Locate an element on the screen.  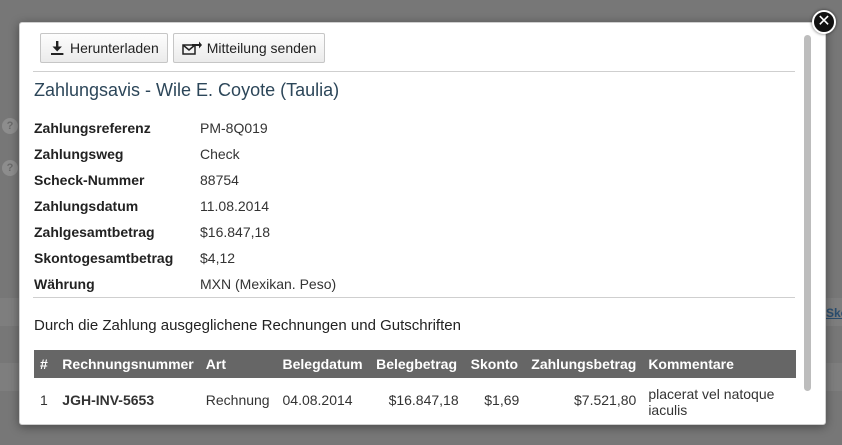
invoice-number-link: JGH-INV-5653 is located at coordinates (127, 401).